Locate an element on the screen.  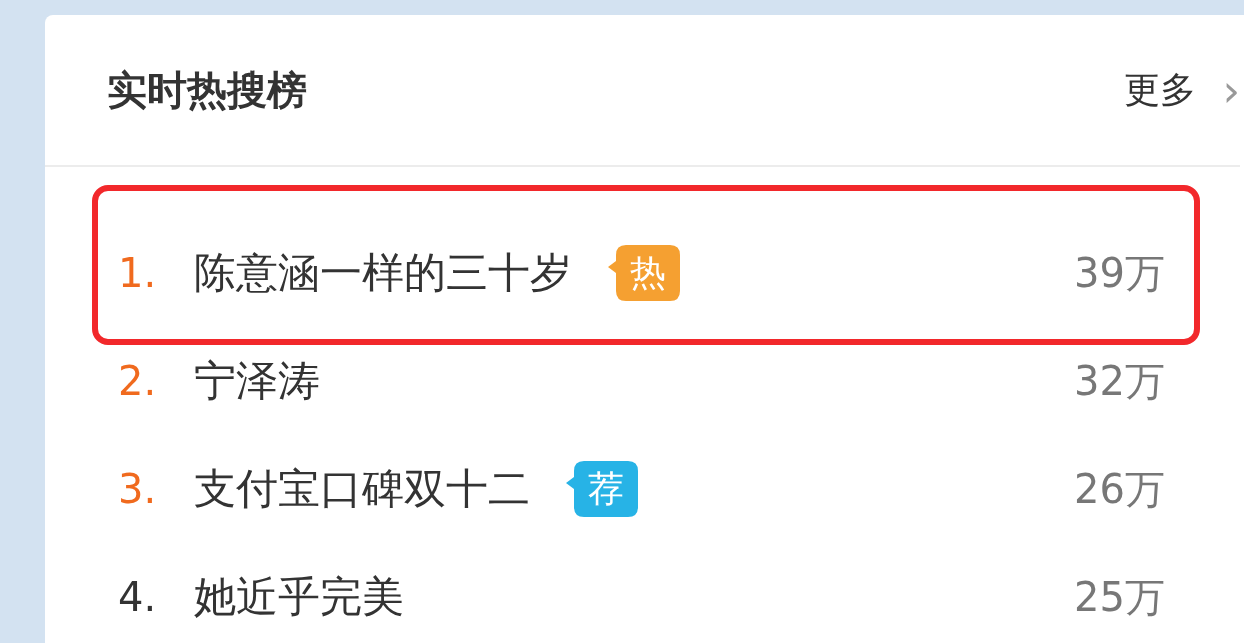
topic-link: 支付宝口碑双十二 is located at coordinates (362, 489).